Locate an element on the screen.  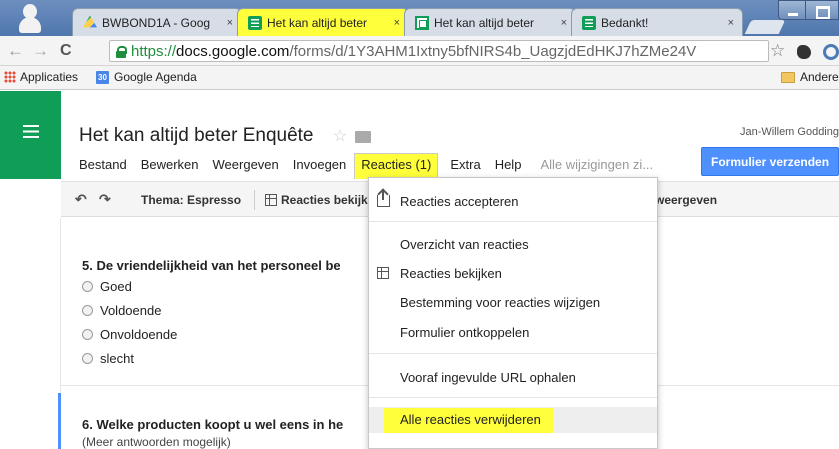
bookmark-label: Applicaties is located at coordinates (49, 77).